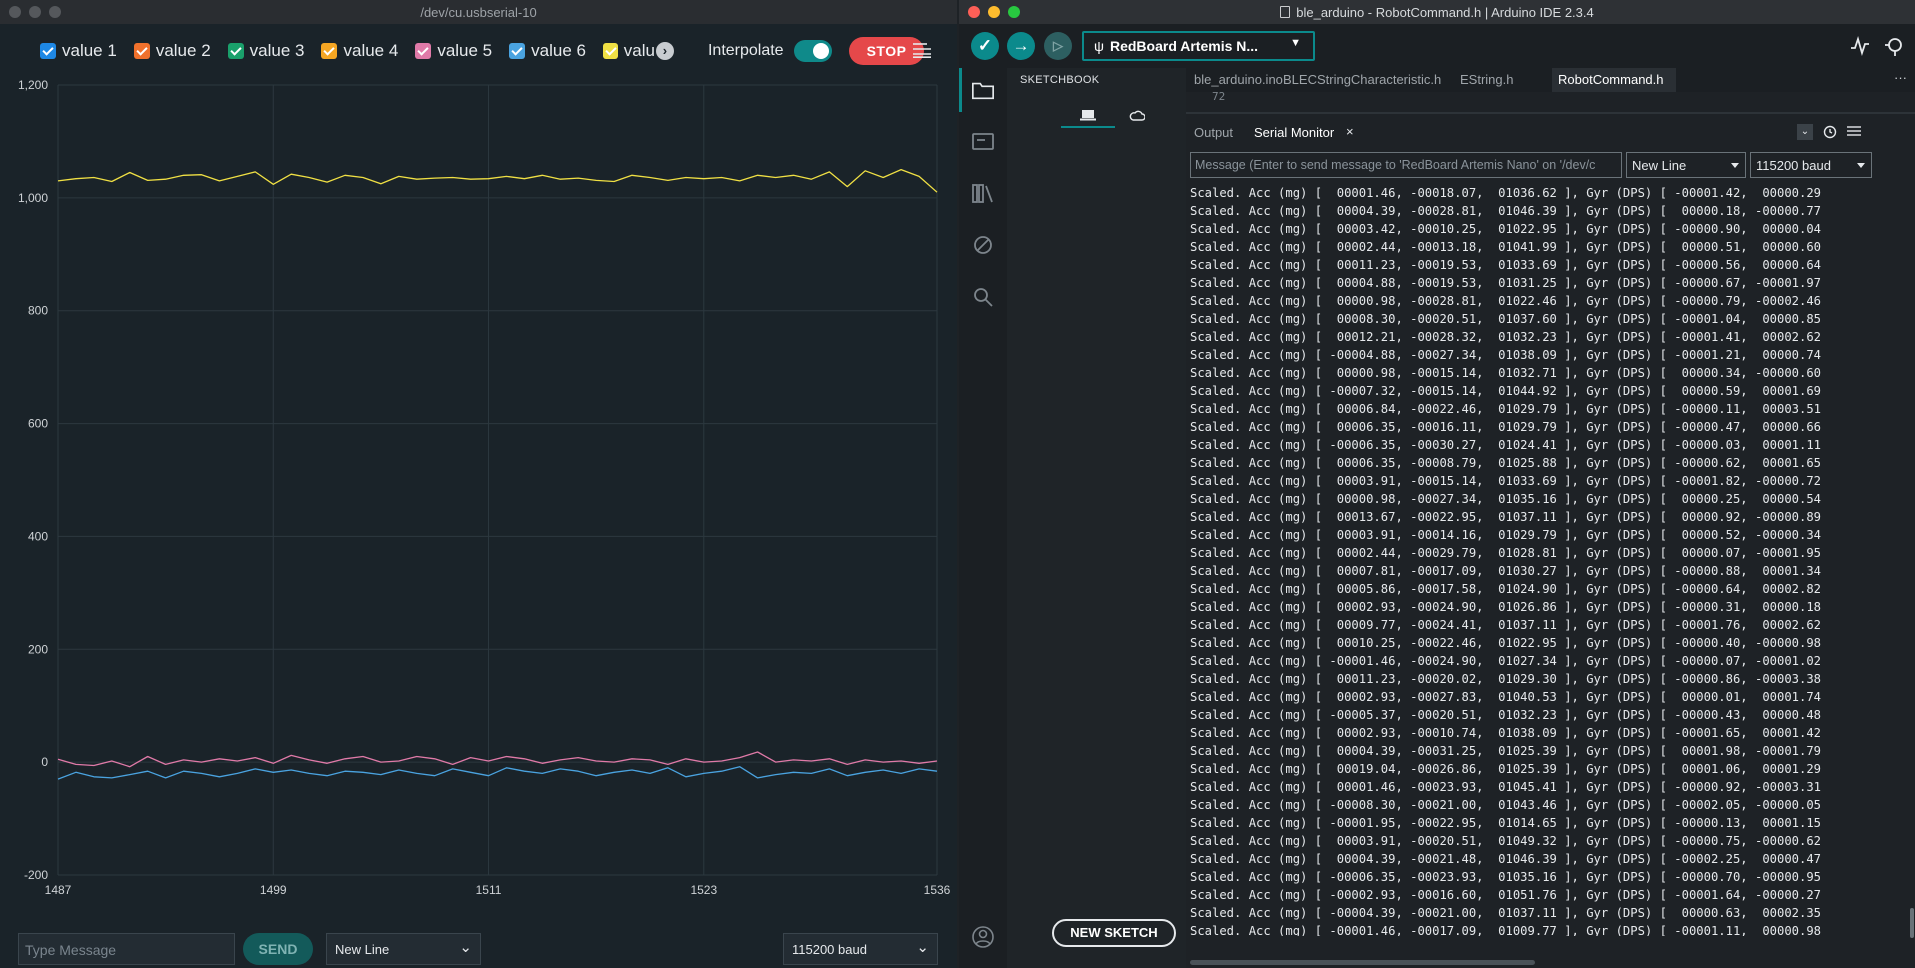 The image size is (1915, 968). I want to click on legend-item-value-6: value 6, so click(547, 51).